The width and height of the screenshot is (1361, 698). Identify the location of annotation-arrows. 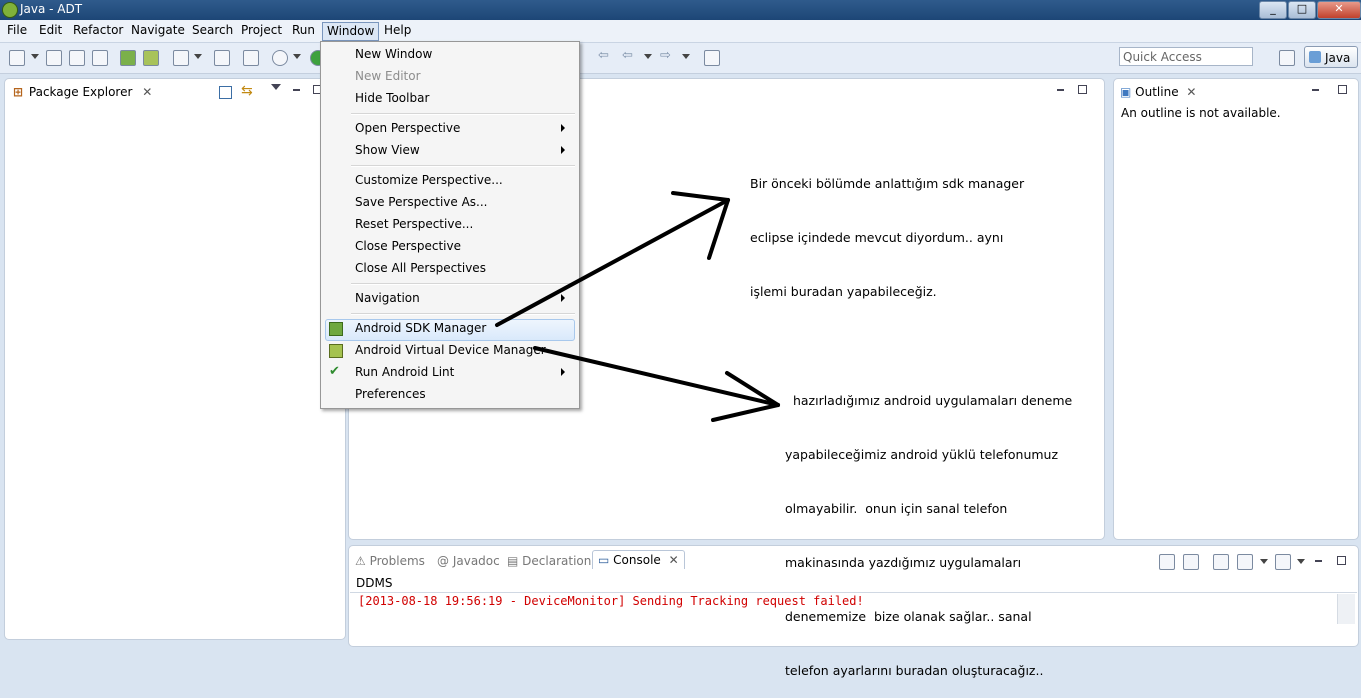
(637, 306).